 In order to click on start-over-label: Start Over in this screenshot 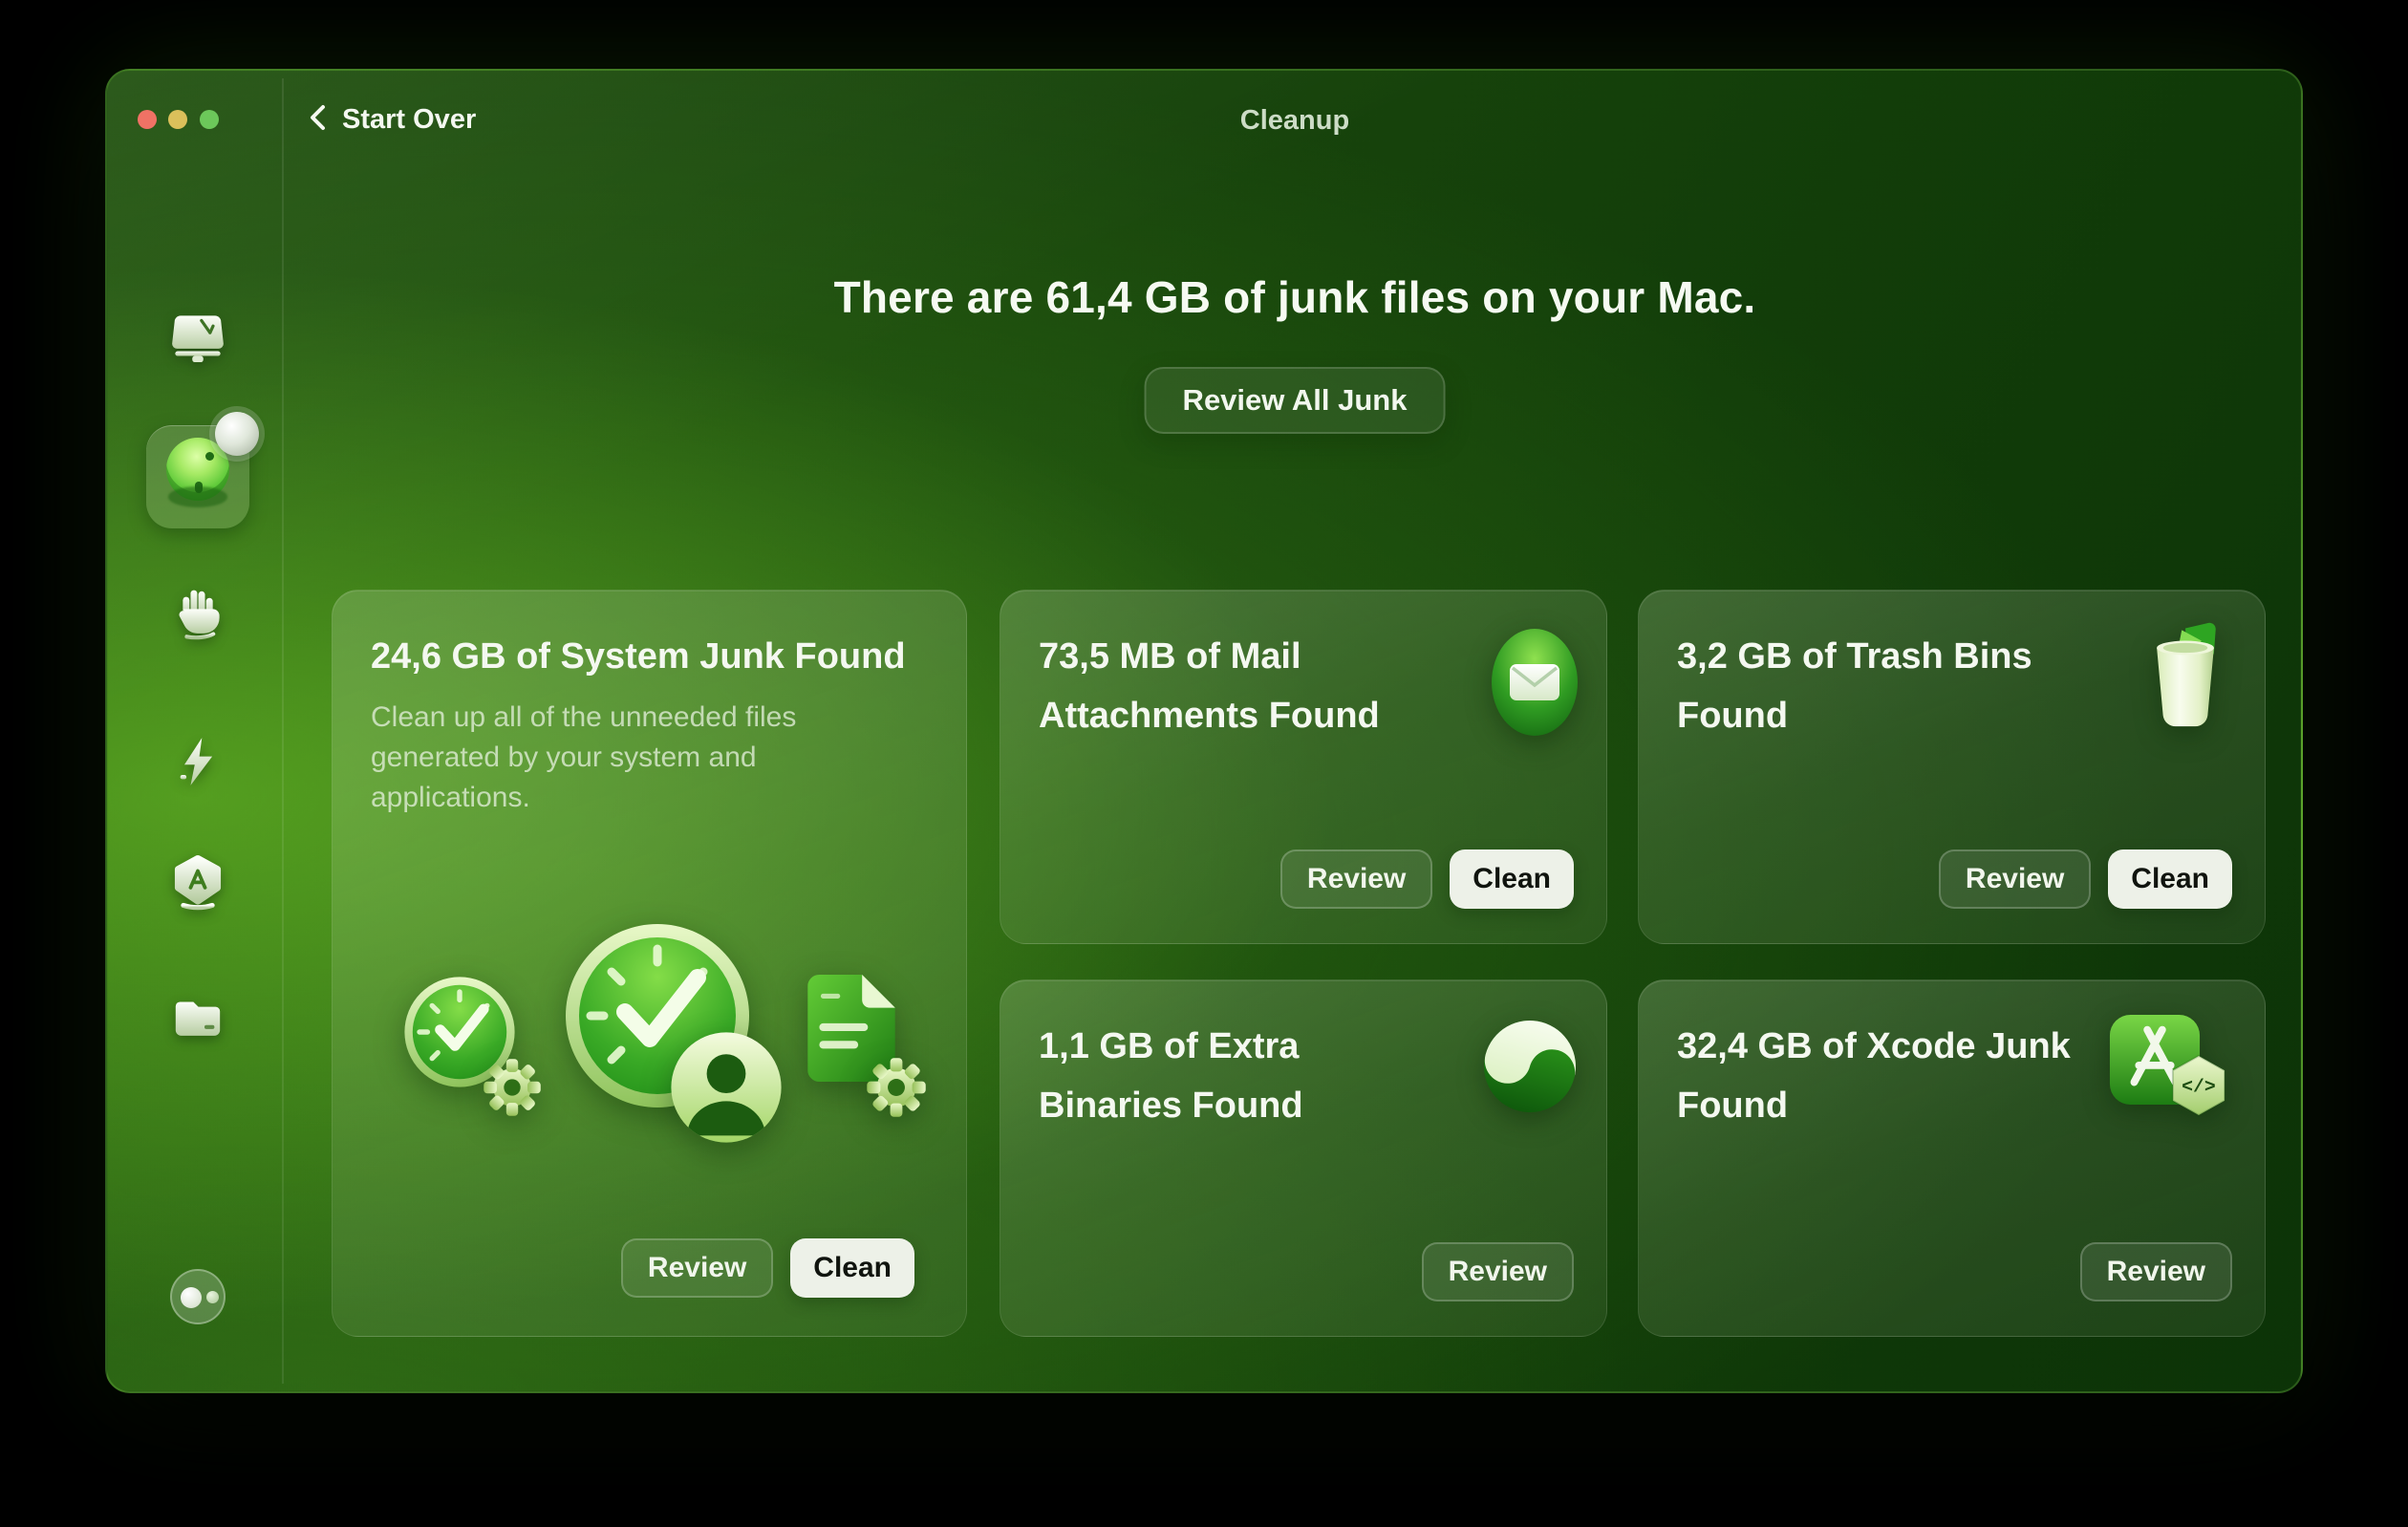, I will do `click(410, 119)`.